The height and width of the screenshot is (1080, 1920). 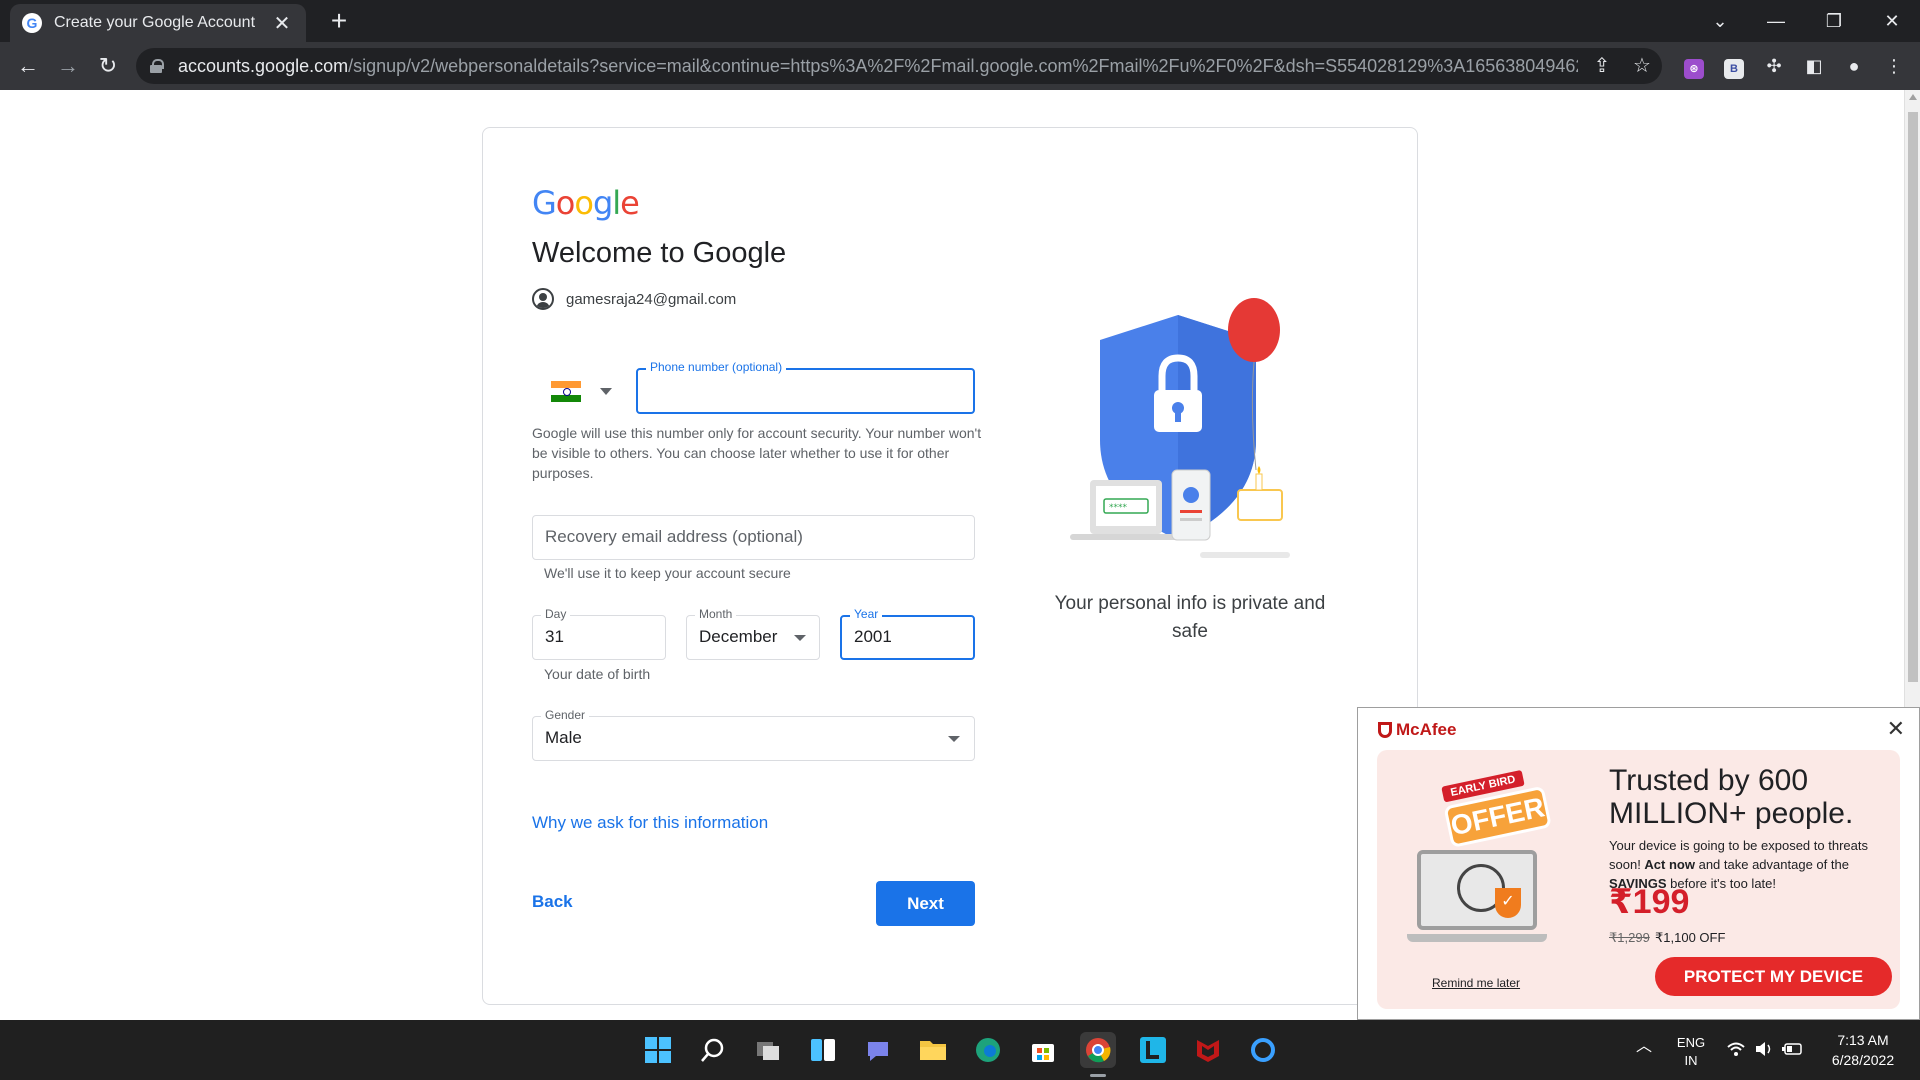 I want to click on task-view-icon, so click(x=768, y=1050).